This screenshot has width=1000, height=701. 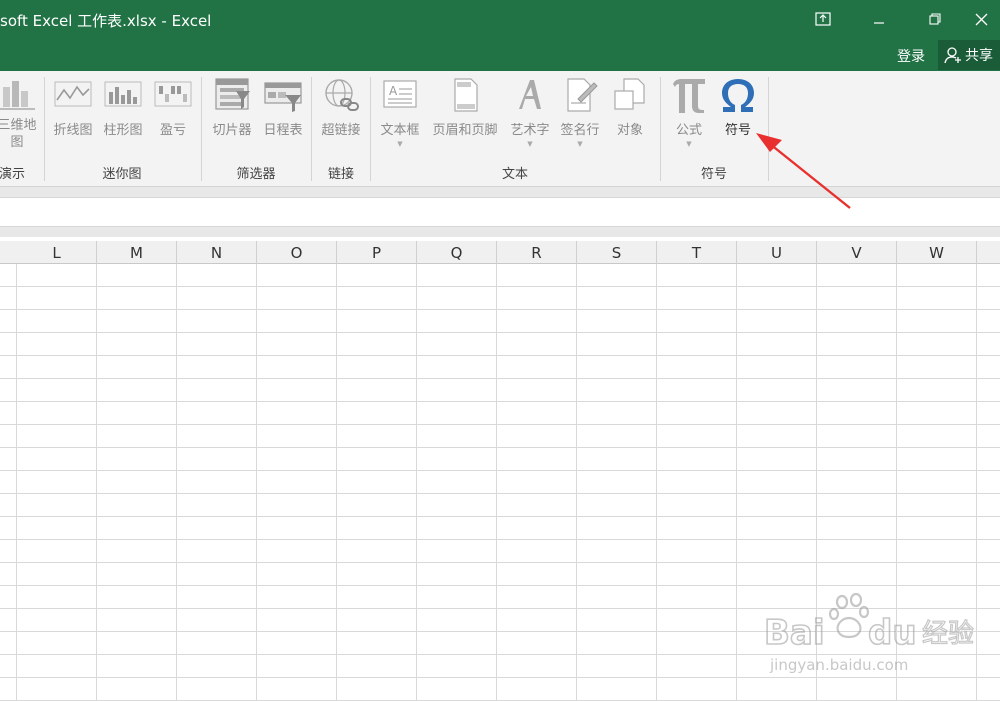 What do you see at coordinates (123, 106) in the screenshot?
I see `column-sparkline-button: 柱形图` at bounding box center [123, 106].